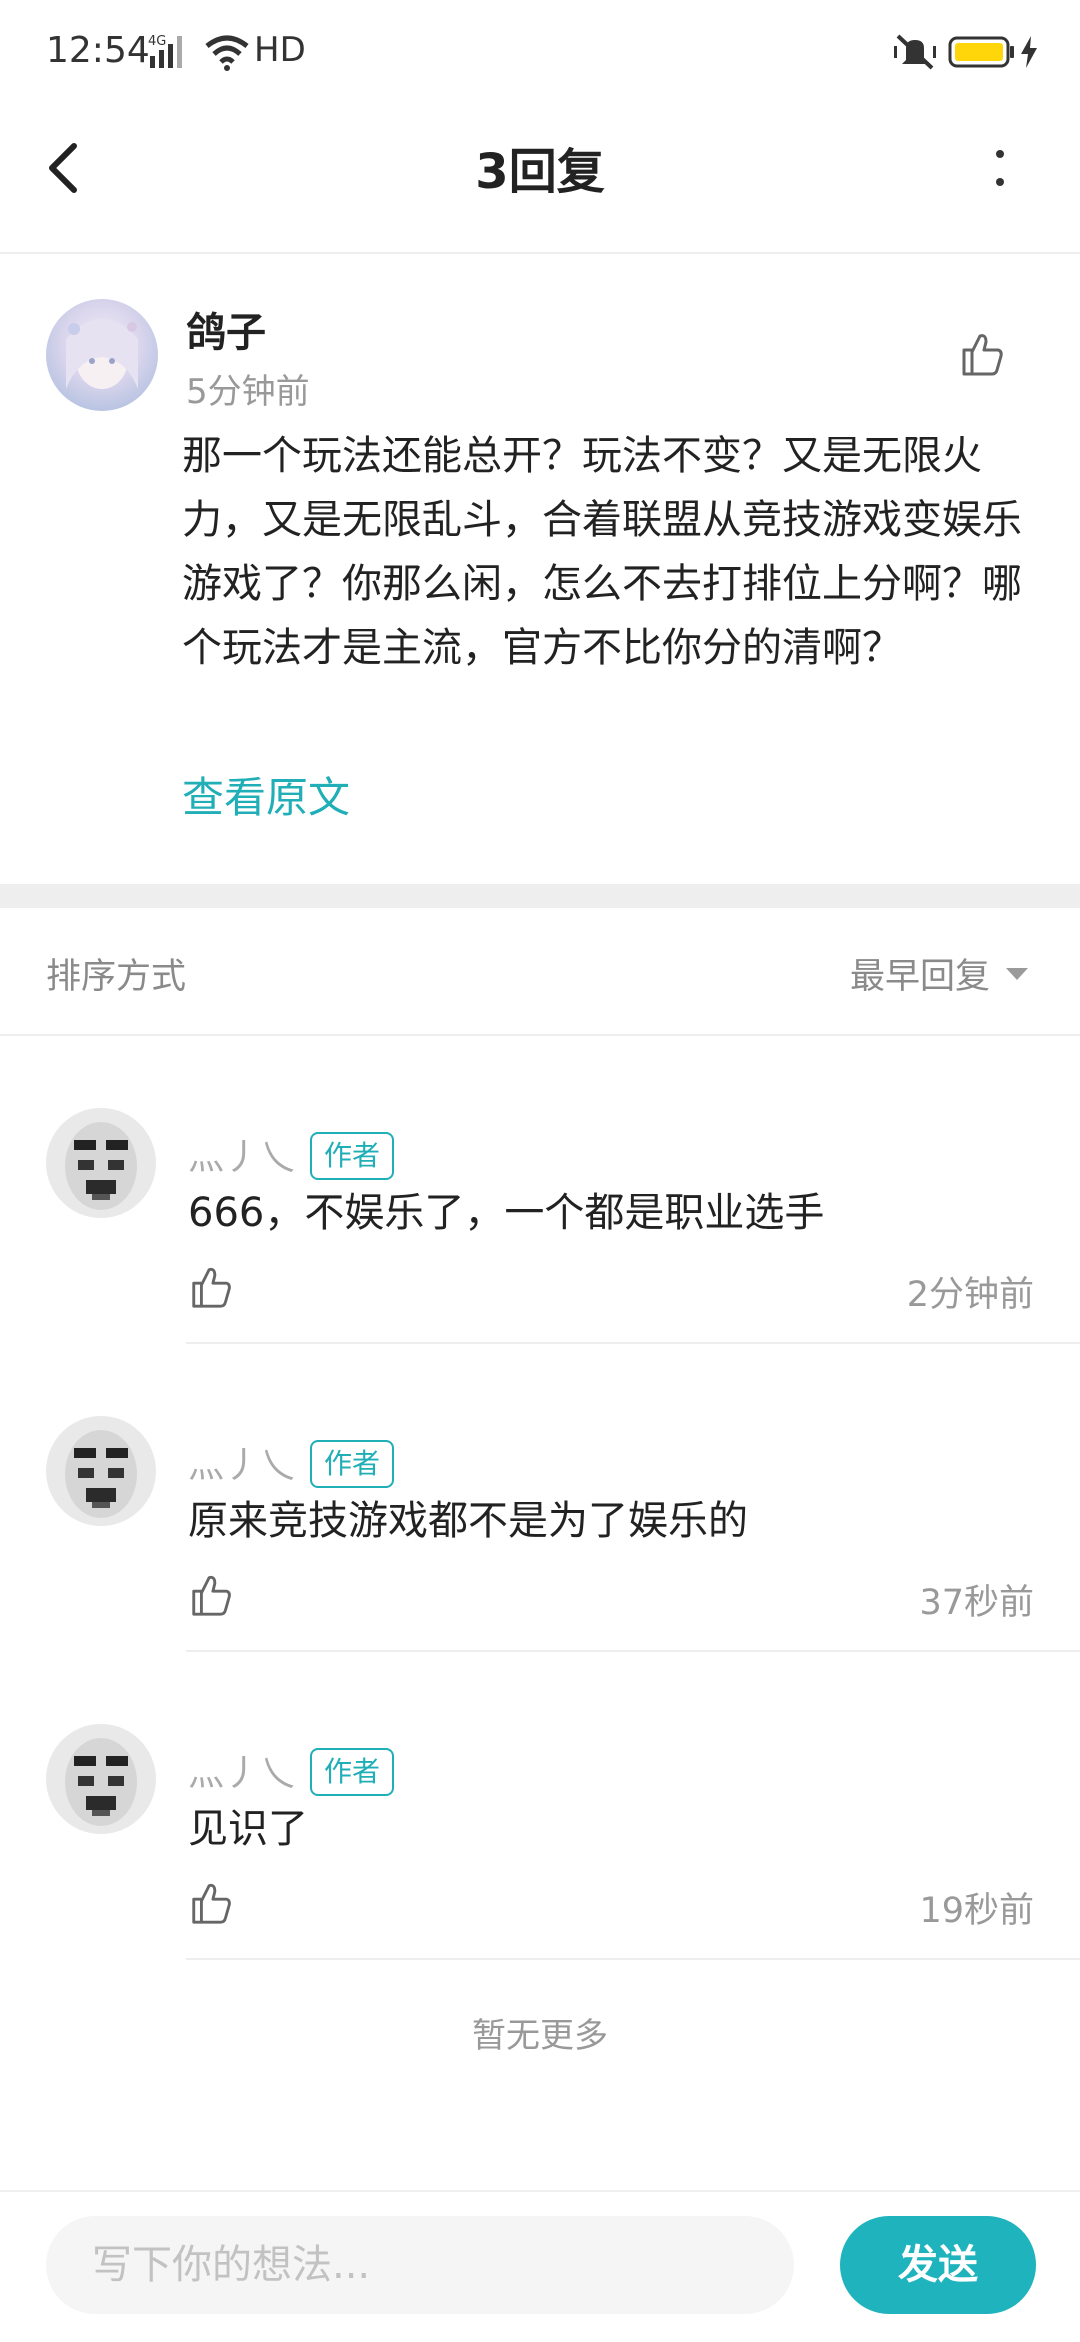  What do you see at coordinates (981, 52) in the screenshot?
I see `battery-icon` at bounding box center [981, 52].